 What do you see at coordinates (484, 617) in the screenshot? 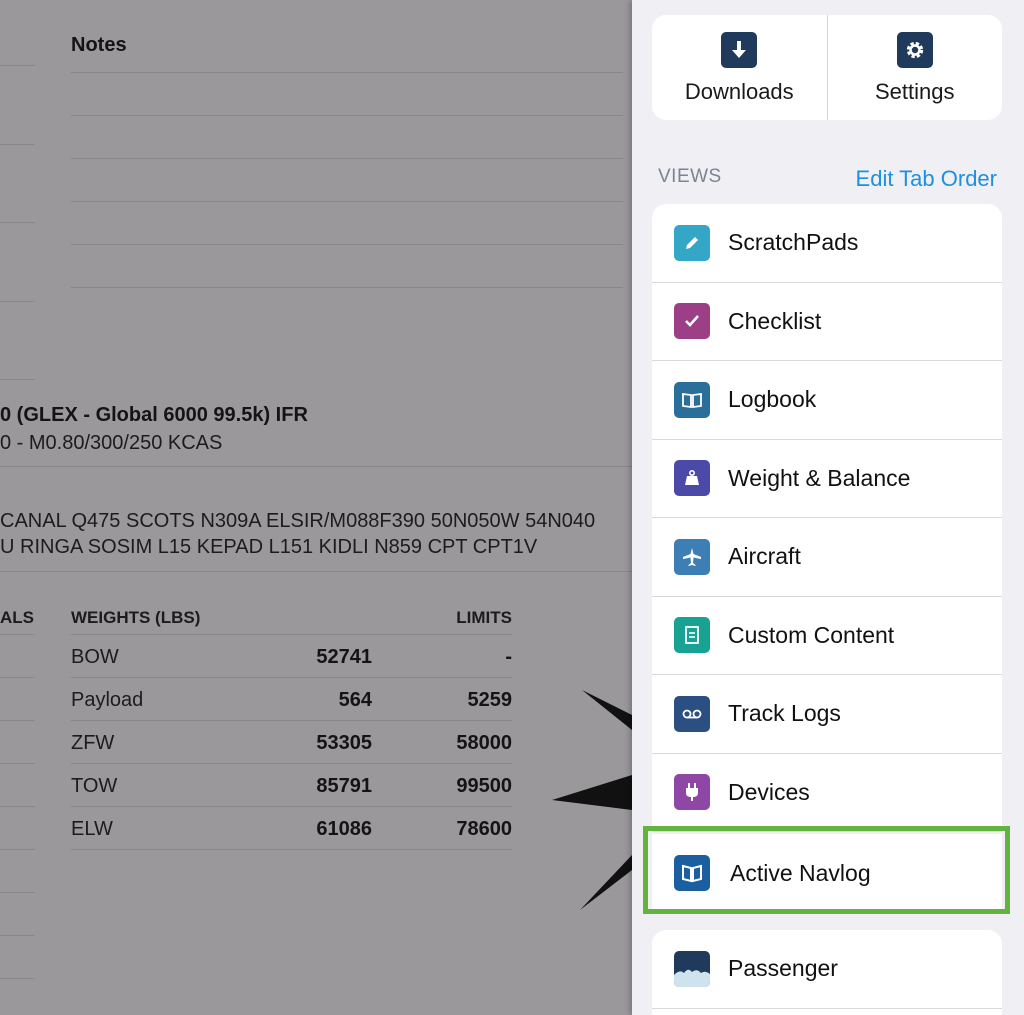
I see `limits-header: LIMITS` at bounding box center [484, 617].